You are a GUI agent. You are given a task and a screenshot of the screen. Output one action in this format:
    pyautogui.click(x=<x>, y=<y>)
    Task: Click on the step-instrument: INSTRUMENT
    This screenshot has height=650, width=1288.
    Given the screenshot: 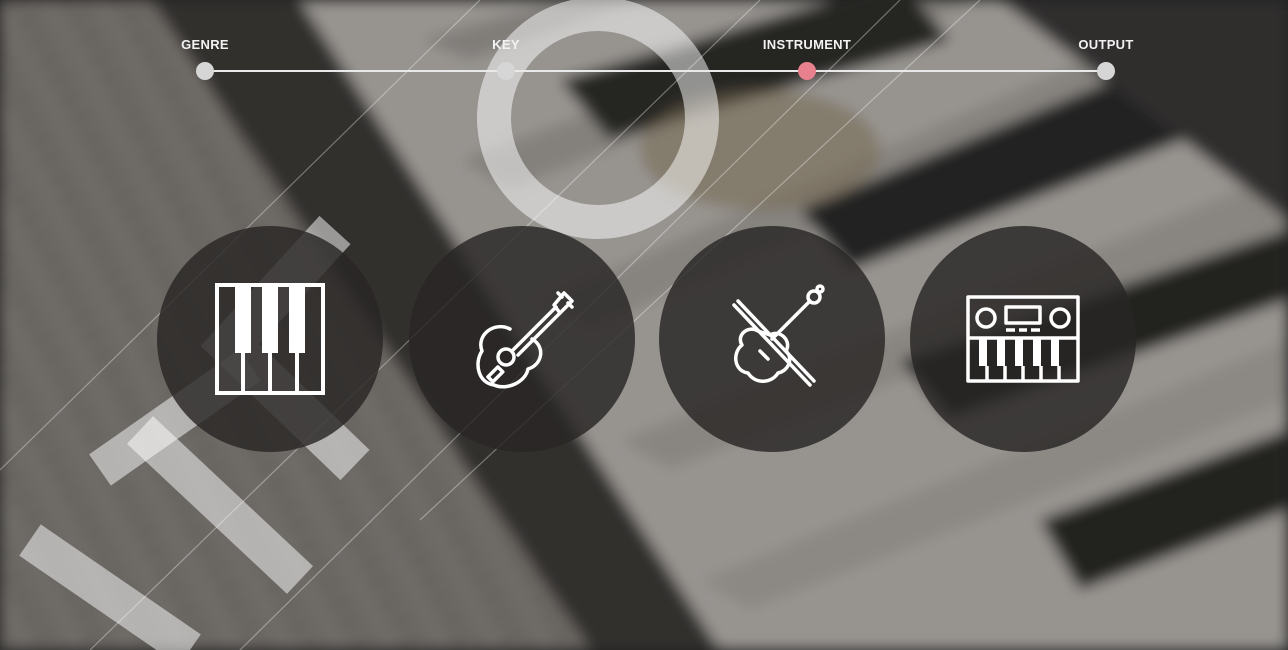 What is the action you would take?
    pyautogui.click(x=807, y=40)
    